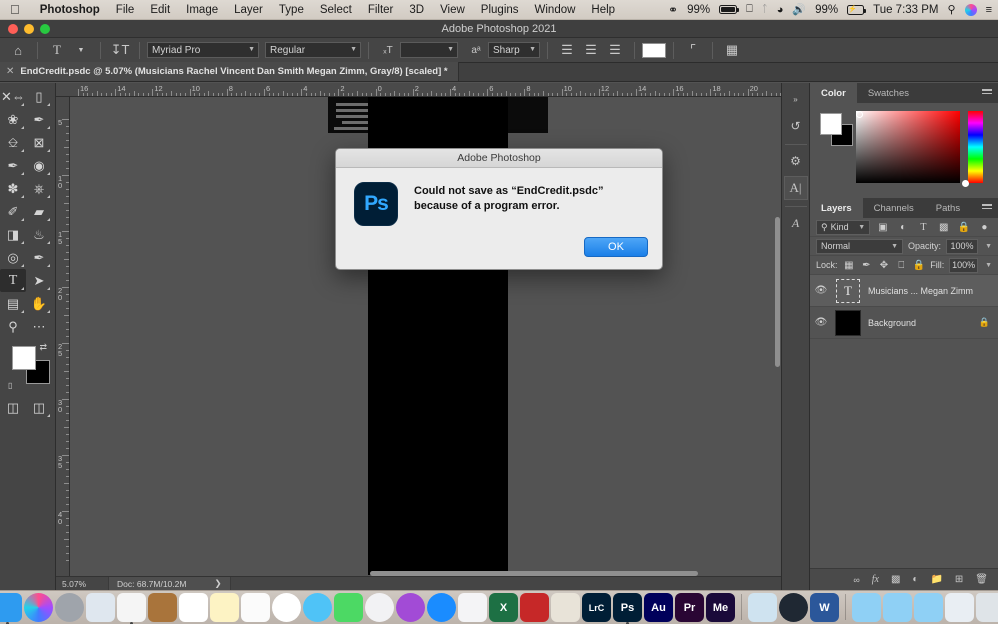  I want to click on search-icon: ⚲, so click(952, 9).